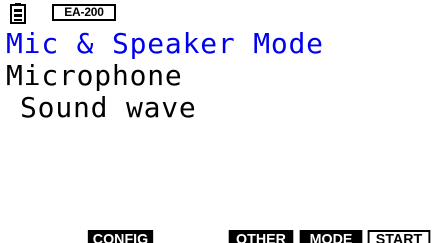 The image size is (438, 243). What do you see at coordinates (219, 13) in the screenshot?
I see `status-bar: EA-200` at bounding box center [219, 13].